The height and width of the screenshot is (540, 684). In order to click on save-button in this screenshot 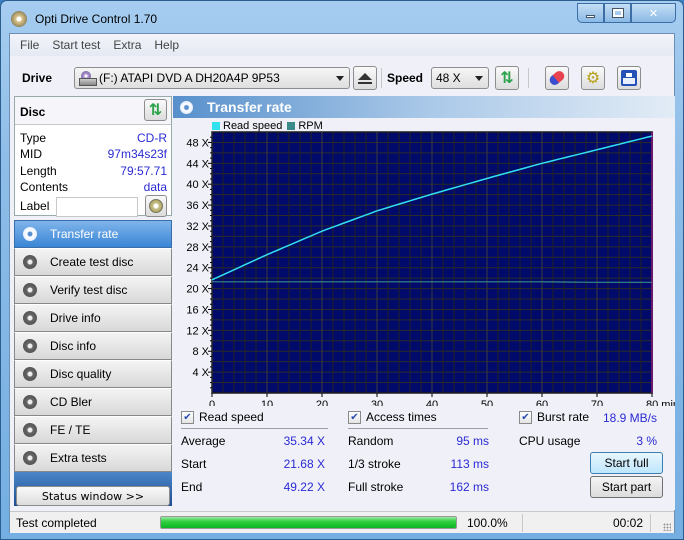, I will do `click(629, 78)`.